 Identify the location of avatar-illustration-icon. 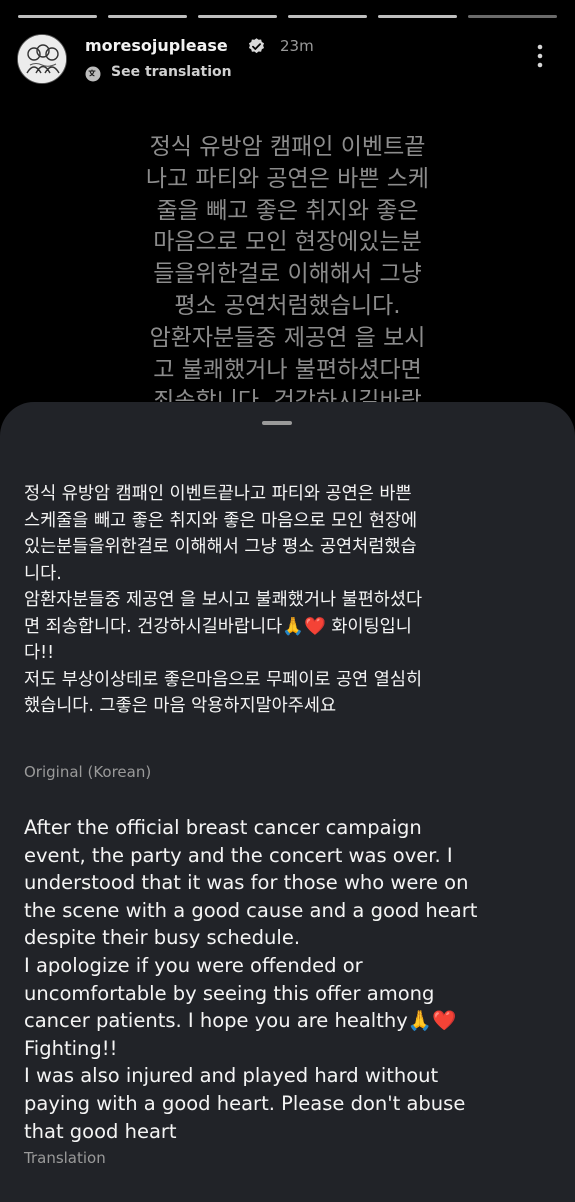
(42, 59).